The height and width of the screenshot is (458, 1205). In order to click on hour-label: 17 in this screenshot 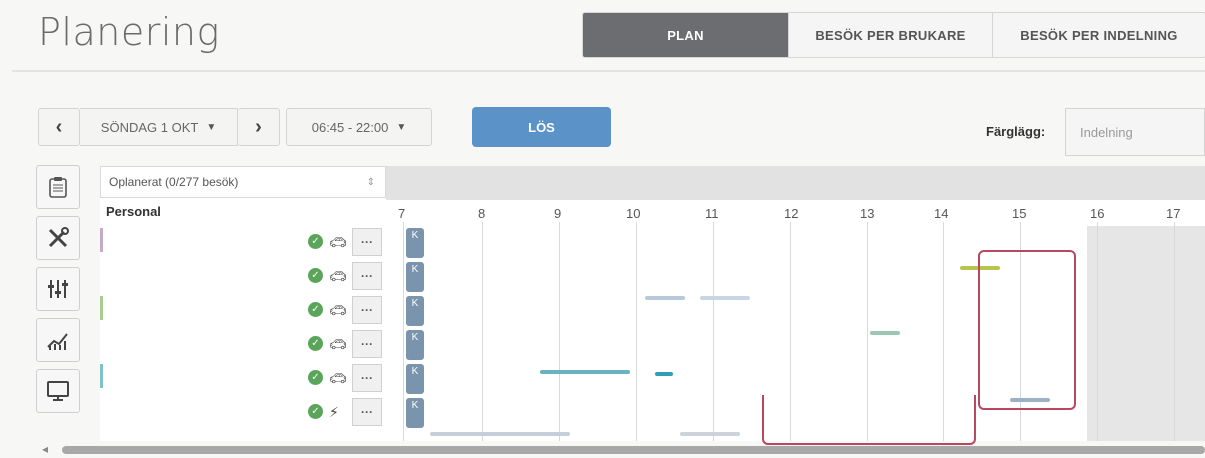, I will do `click(1173, 213)`.